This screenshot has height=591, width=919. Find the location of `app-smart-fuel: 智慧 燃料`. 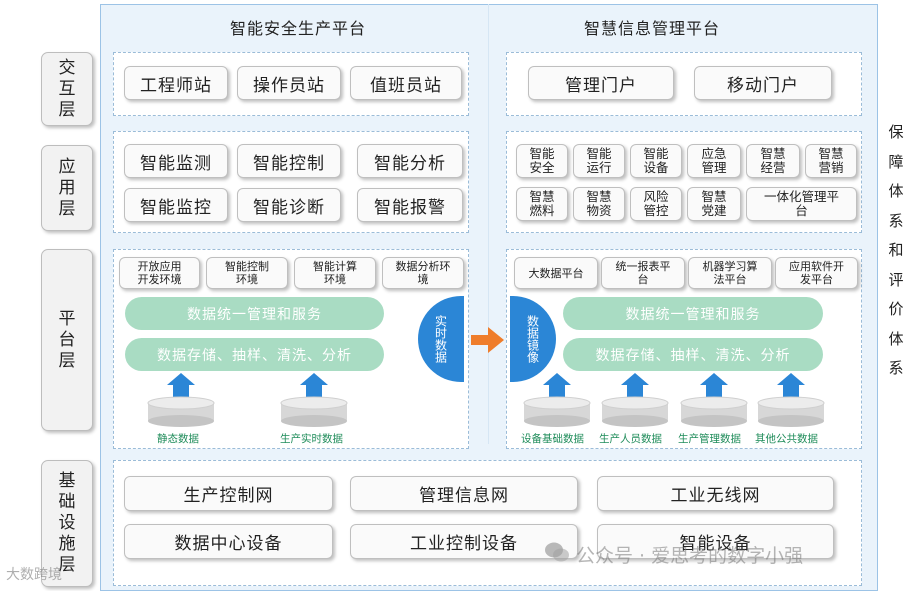

app-smart-fuel: 智慧 燃料 is located at coordinates (542, 204).